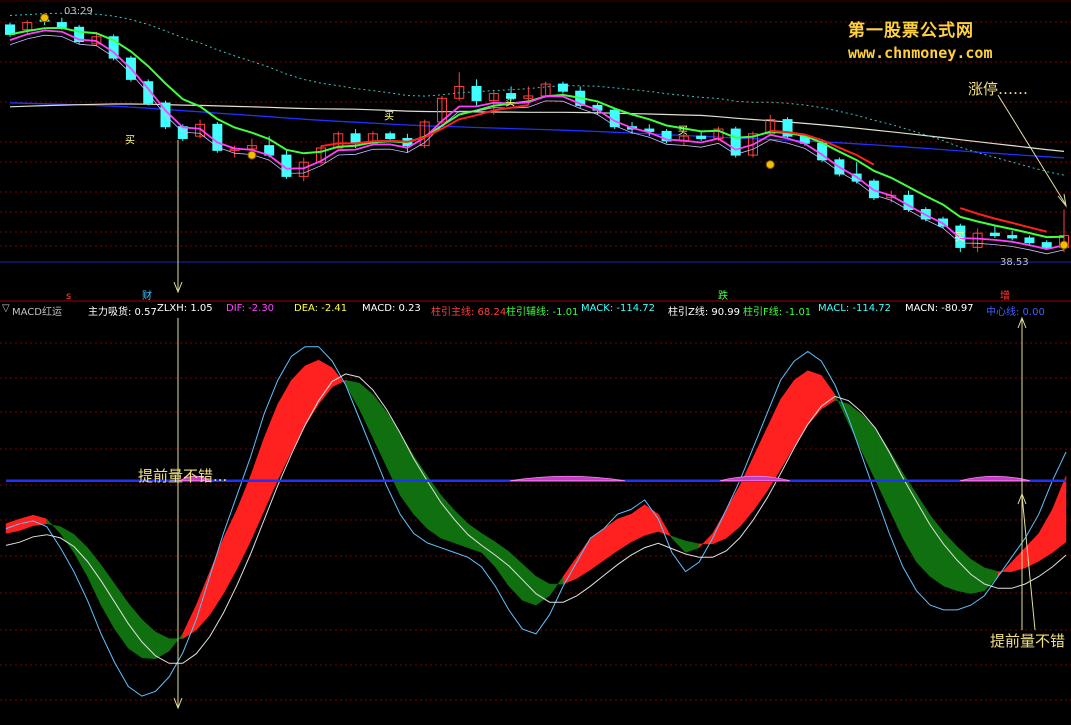 The image size is (1071, 725). I want to click on bottom-label-0: s, so click(68, 296).